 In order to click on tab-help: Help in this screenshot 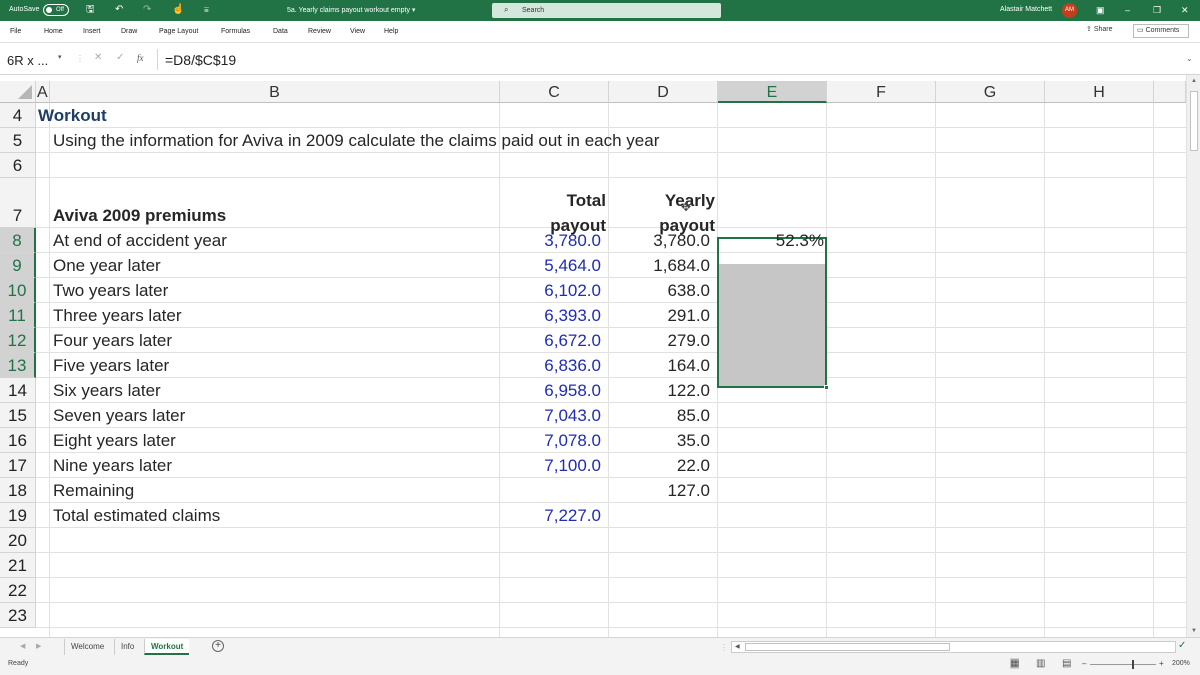, I will do `click(391, 31)`.